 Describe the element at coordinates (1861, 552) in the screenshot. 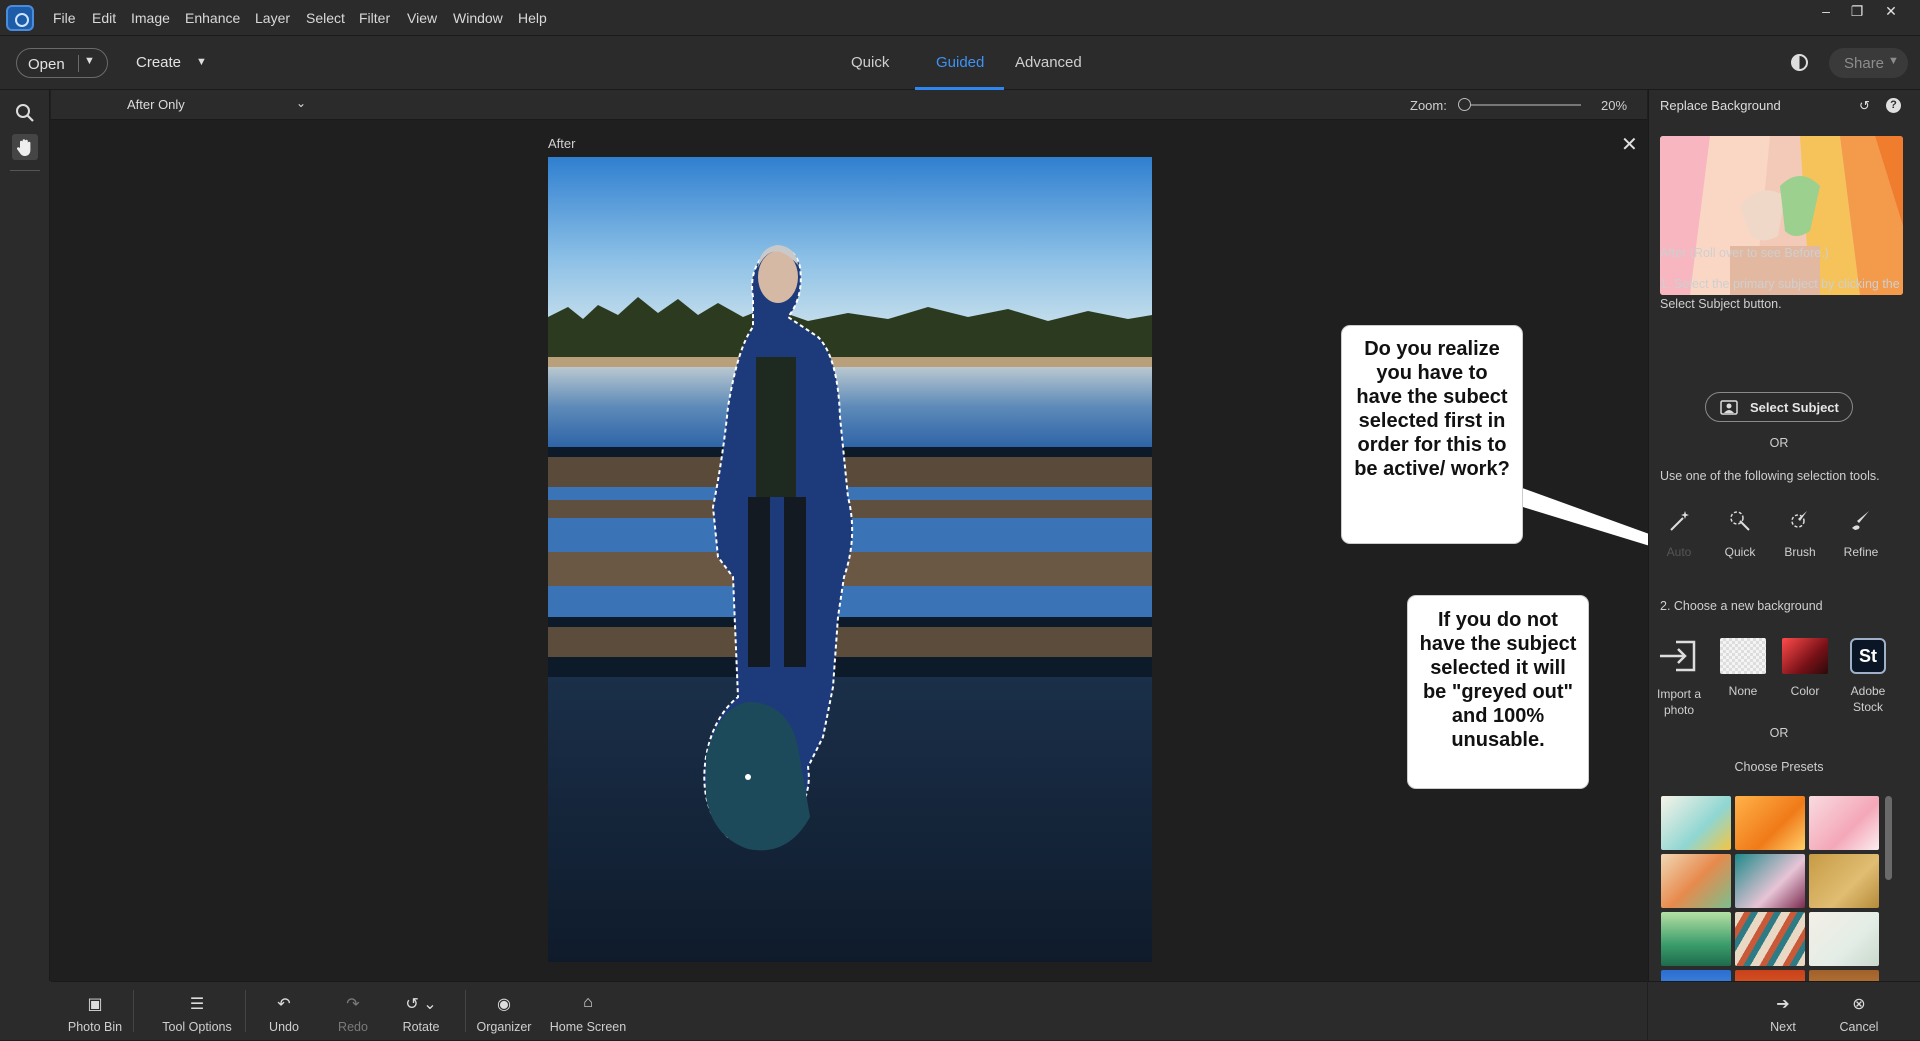

I see `refine-tool-label: Refine` at that location.